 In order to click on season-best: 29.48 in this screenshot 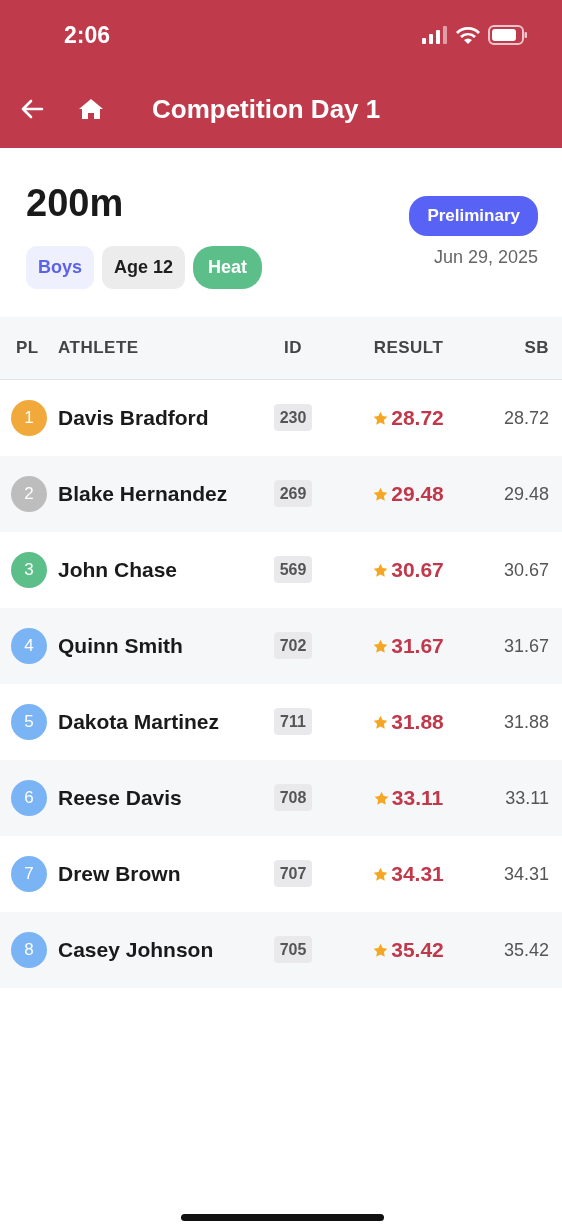, I will do `click(525, 494)`.